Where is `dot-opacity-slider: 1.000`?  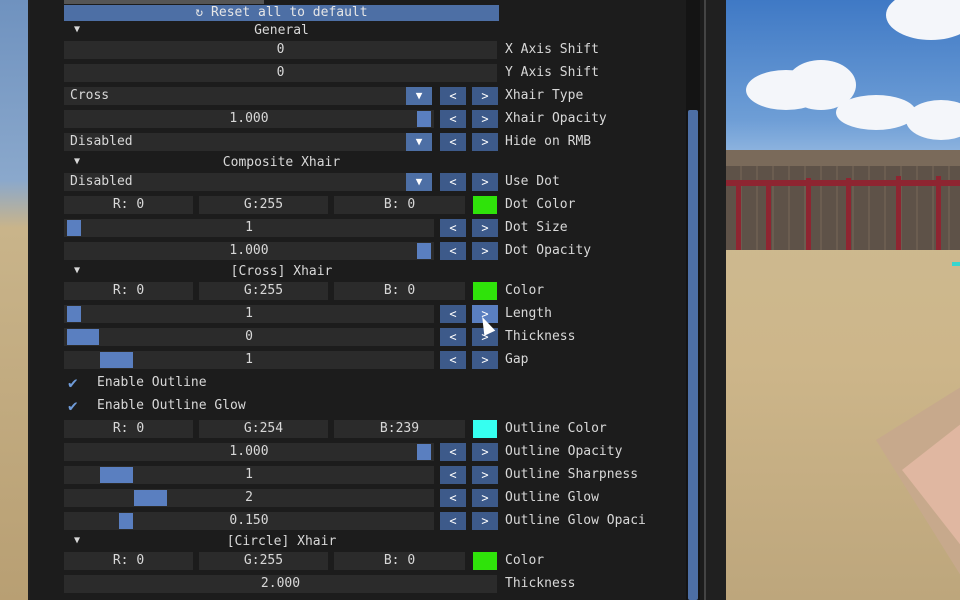 dot-opacity-slider: 1.000 is located at coordinates (249, 251).